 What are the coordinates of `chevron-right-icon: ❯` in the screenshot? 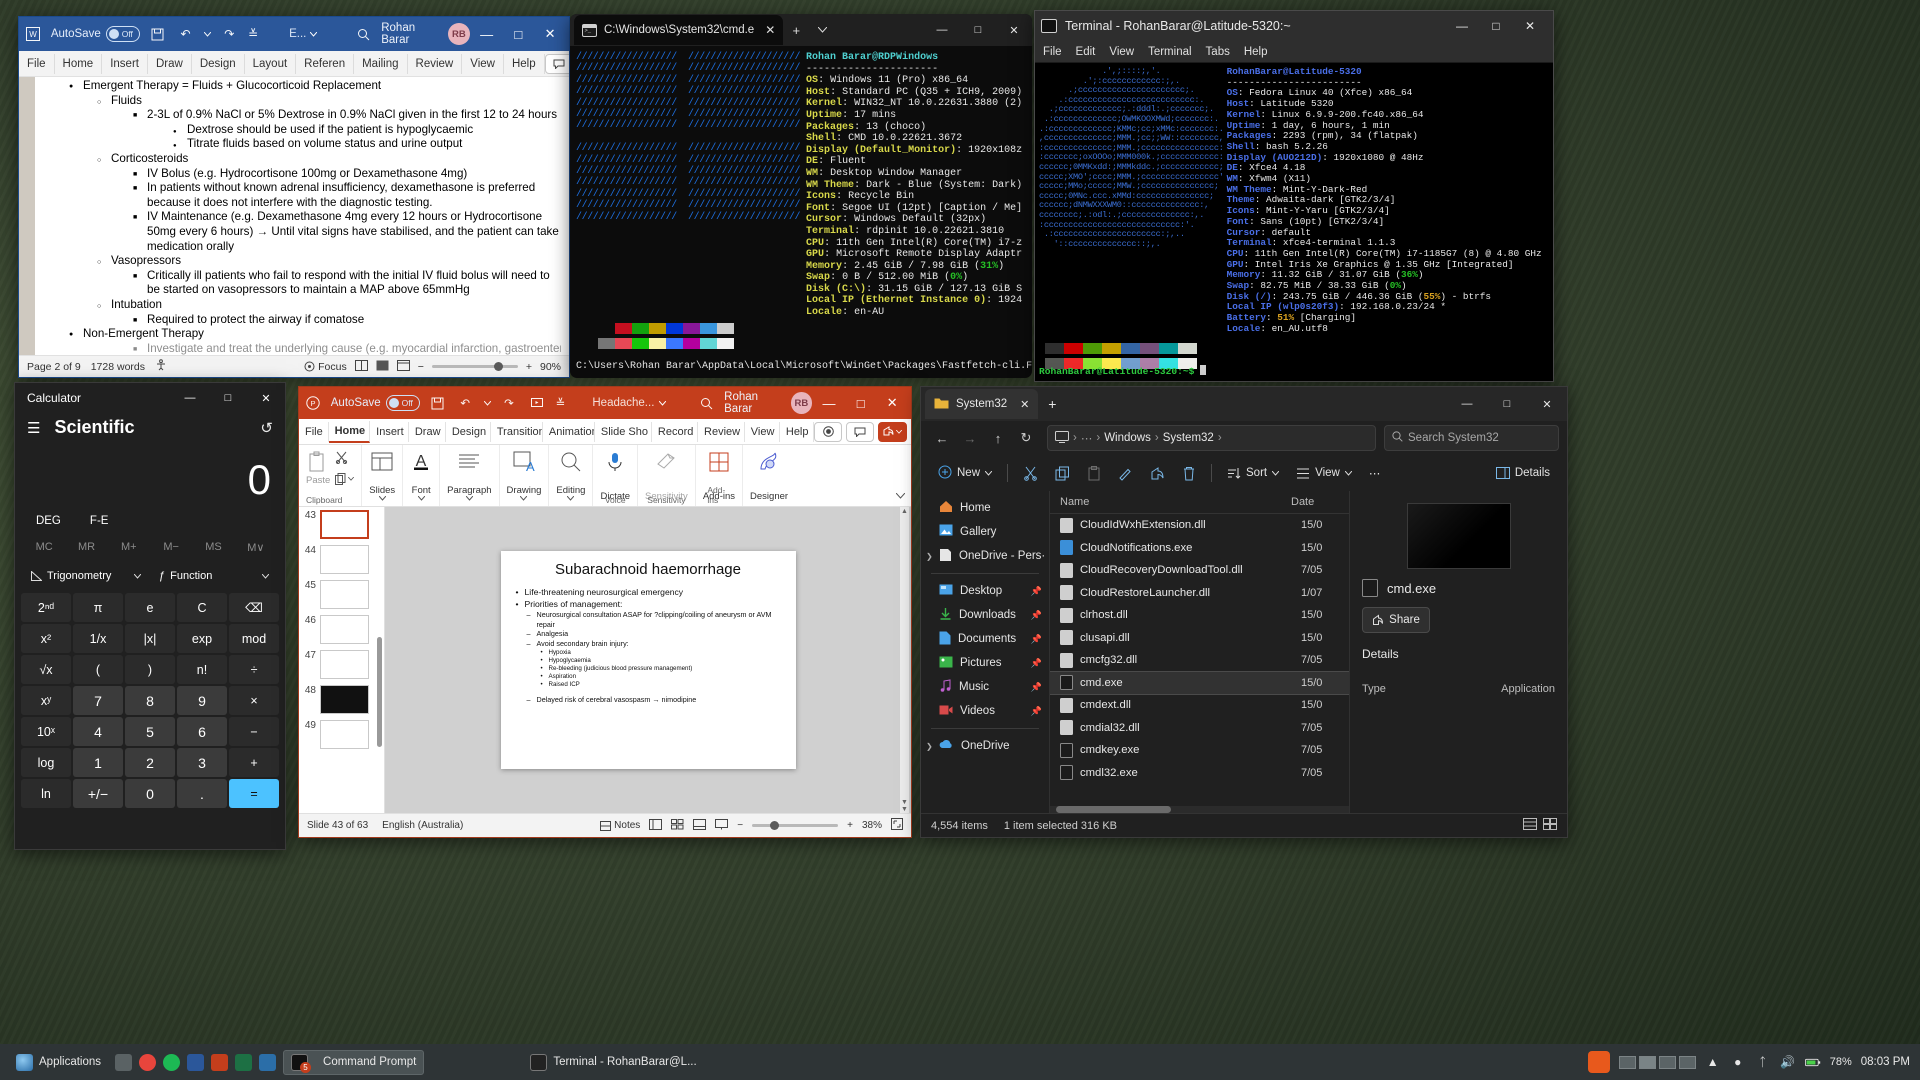 It's located at (929, 746).